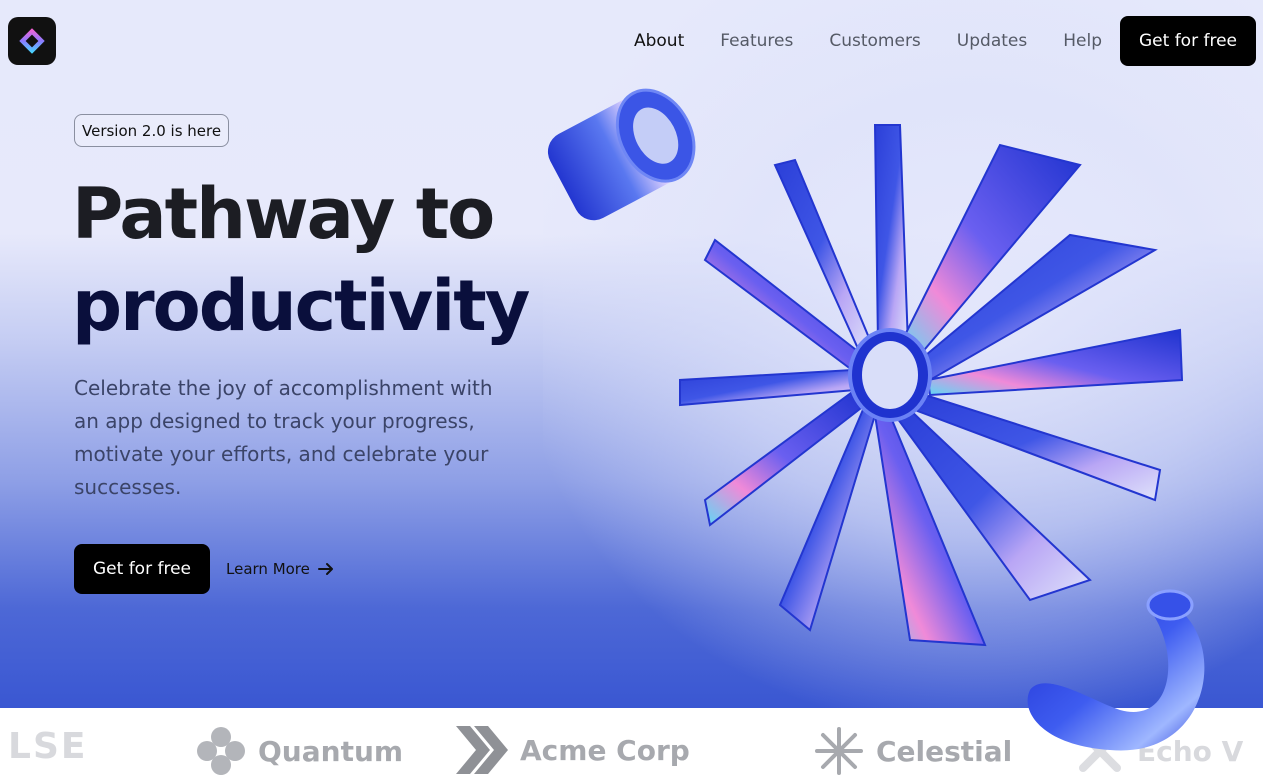 This screenshot has width=1263, height=775. Describe the element at coordinates (659, 41) in the screenshot. I see `nav-about: About` at that location.